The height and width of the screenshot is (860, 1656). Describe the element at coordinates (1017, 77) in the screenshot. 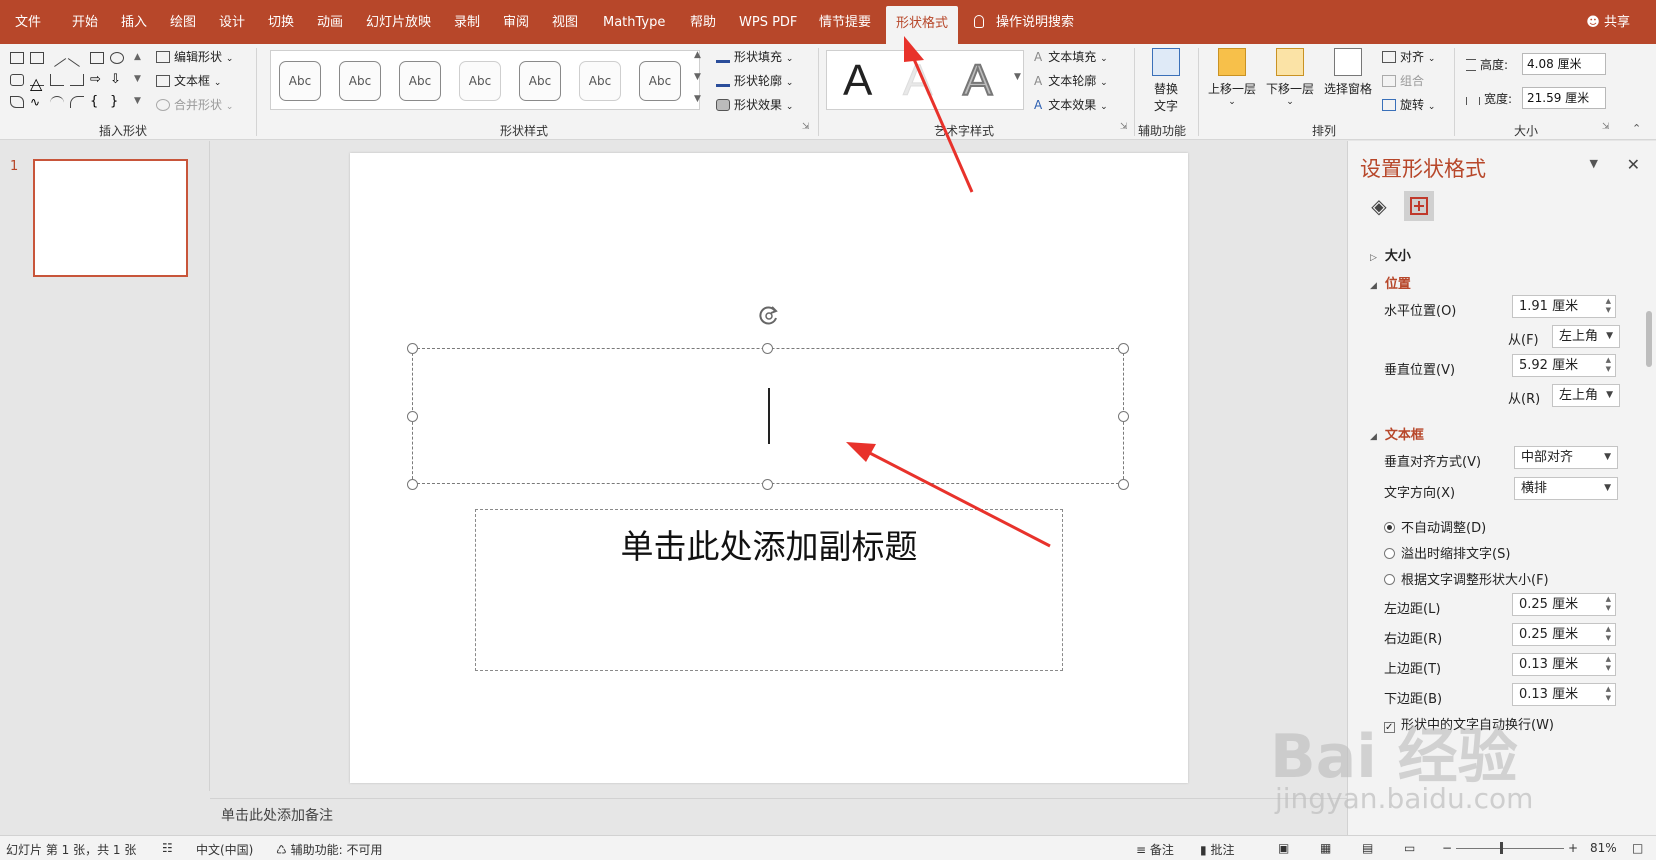

I see `wordart-gallery-scroll: ▼` at that location.